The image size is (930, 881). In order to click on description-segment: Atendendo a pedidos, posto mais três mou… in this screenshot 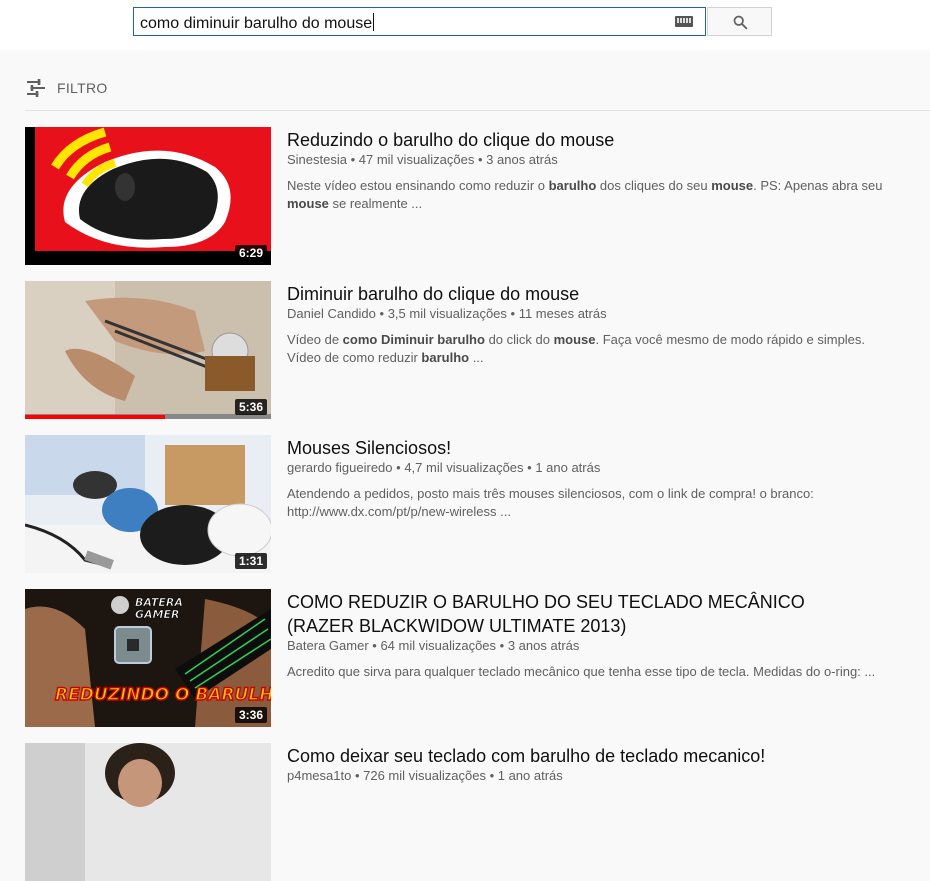, I will do `click(550, 502)`.